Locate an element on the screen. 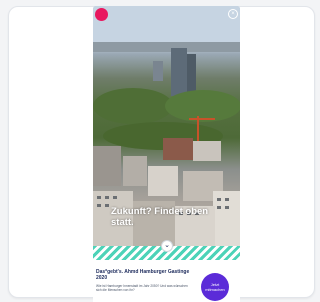 Image resolution: width=320 pixels, height=302 pixels. participate-badge: Jetzt mitmachen is located at coordinates (215, 287).